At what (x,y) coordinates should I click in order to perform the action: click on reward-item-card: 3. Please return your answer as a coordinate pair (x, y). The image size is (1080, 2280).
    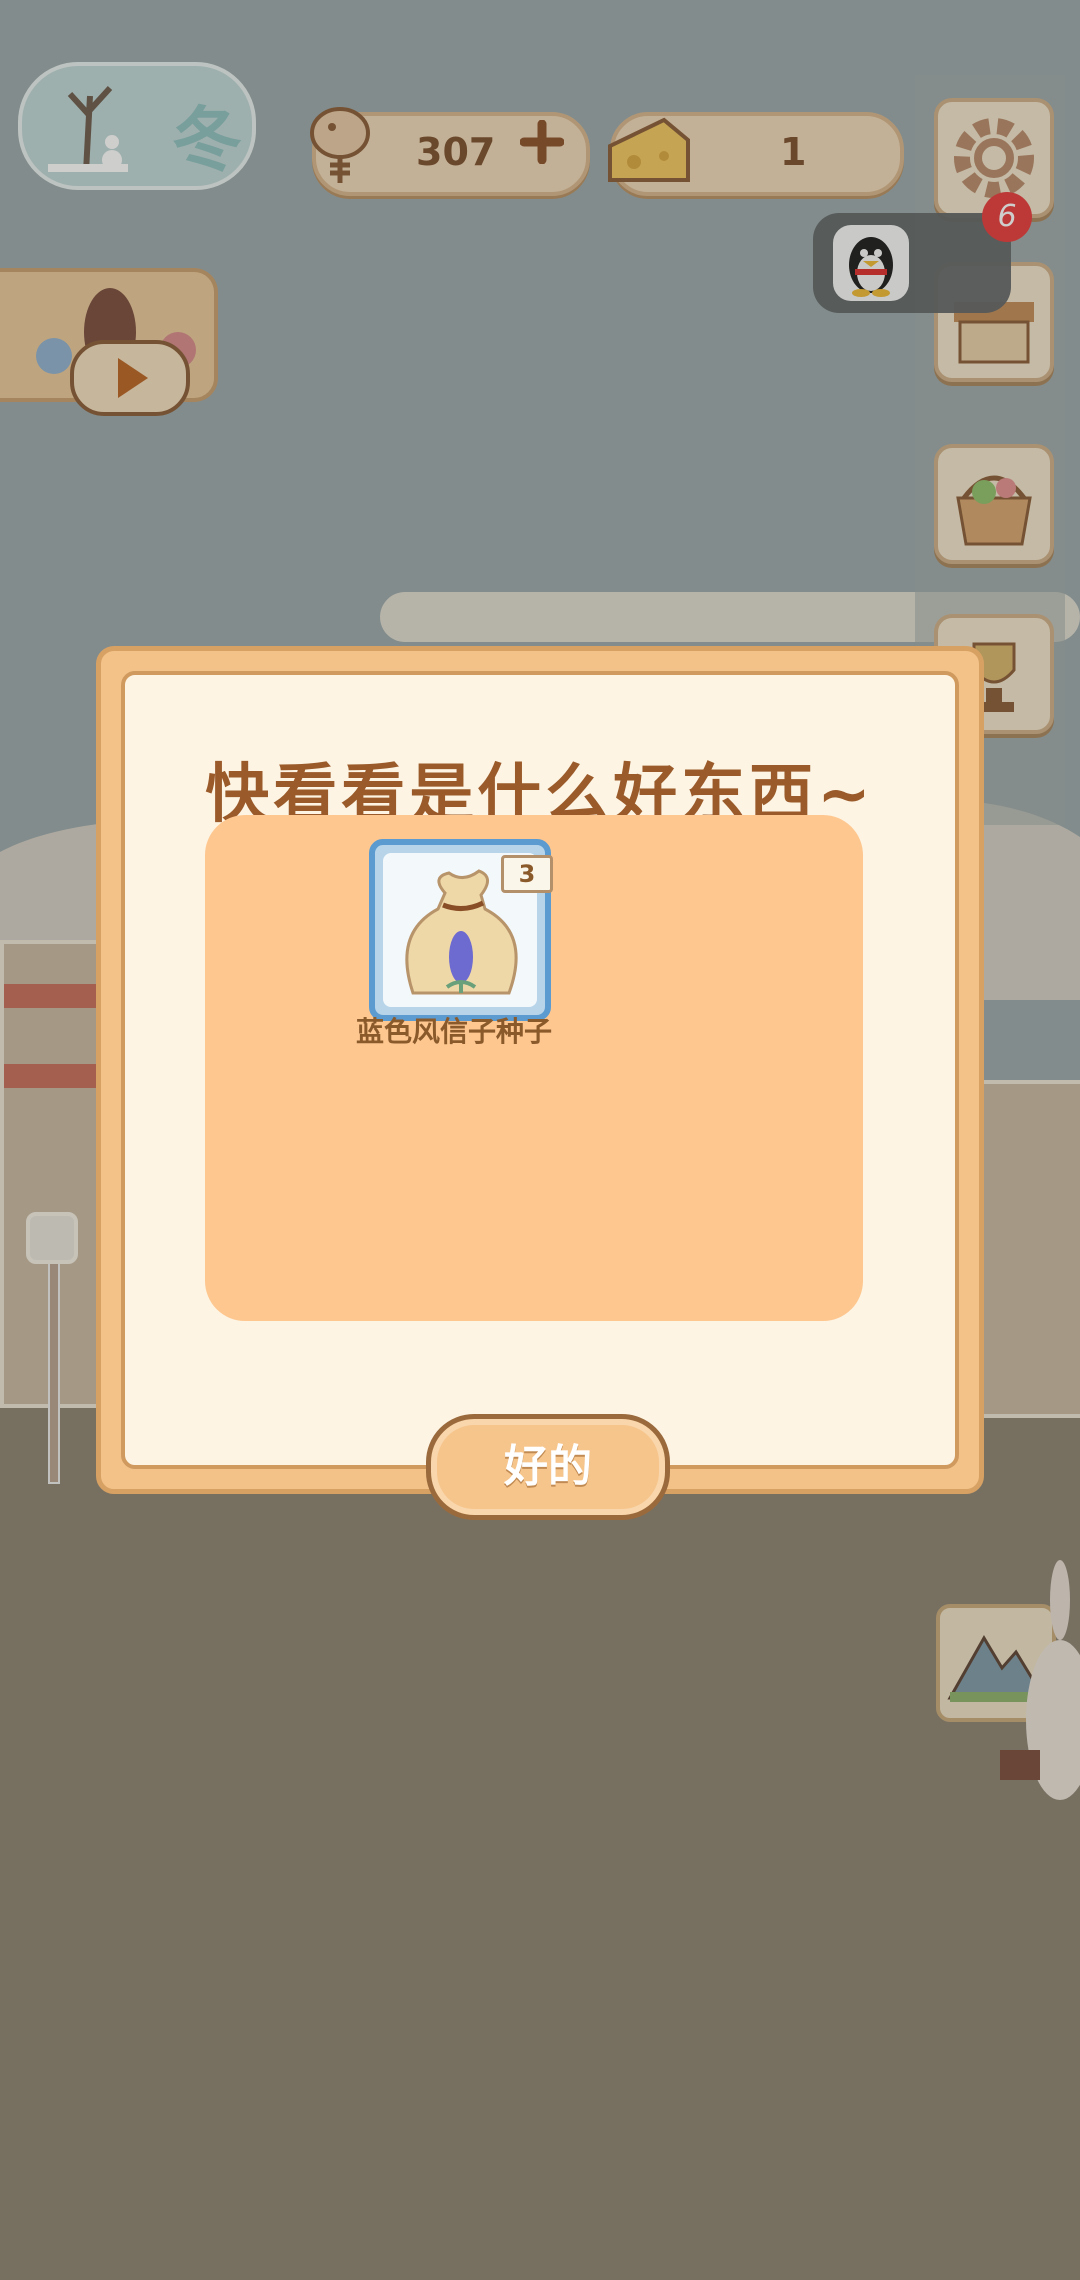
    Looking at the image, I should click on (461, 930).